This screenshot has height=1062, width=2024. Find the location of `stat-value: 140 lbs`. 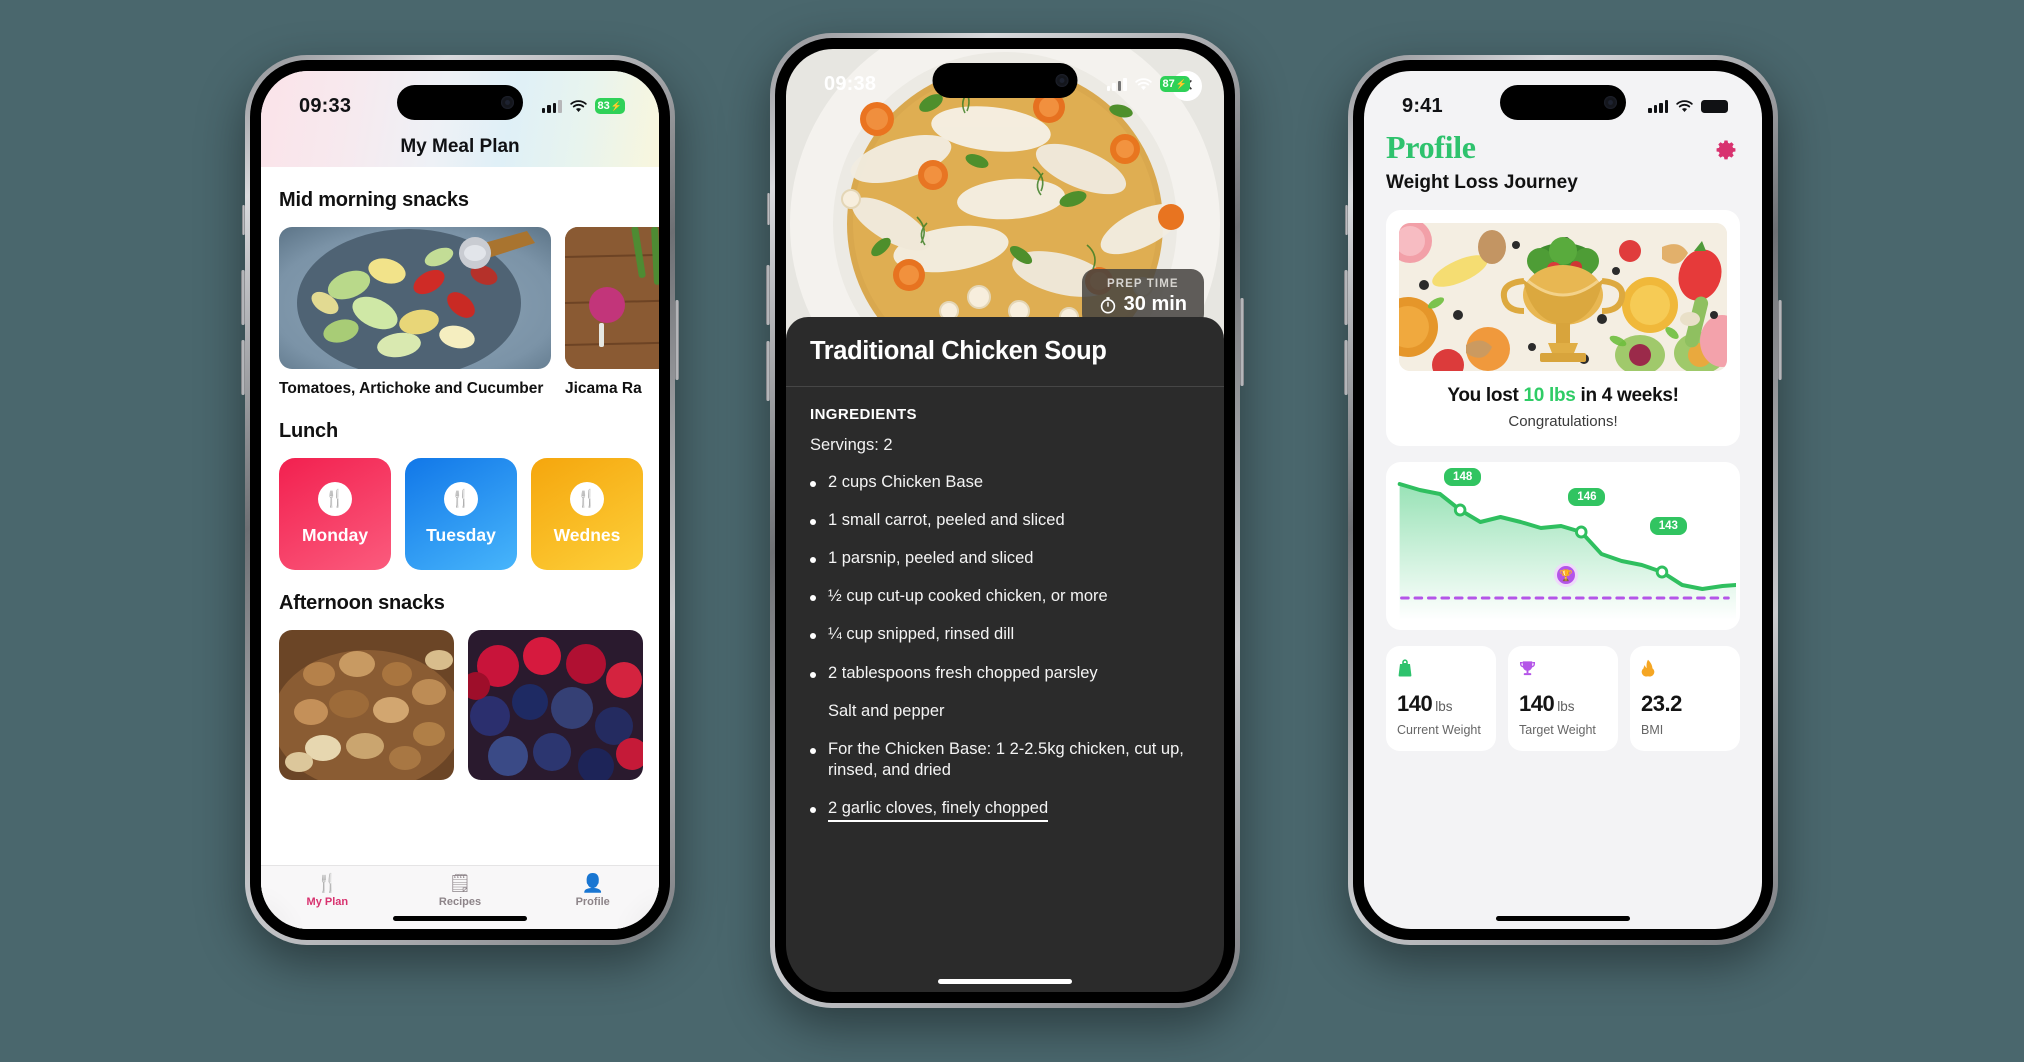

stat-value: 140 lbs is located at coordinates (1425, 703).